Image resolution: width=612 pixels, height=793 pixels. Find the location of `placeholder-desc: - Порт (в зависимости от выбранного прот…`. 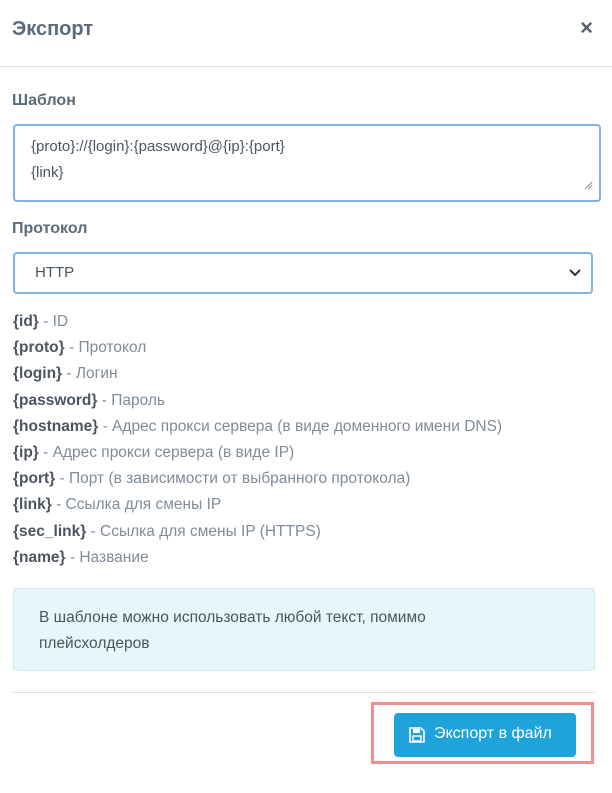

placeholder-desc: - Порт (в зависимости от выбранного прот… is located at coordinates (233, 479).